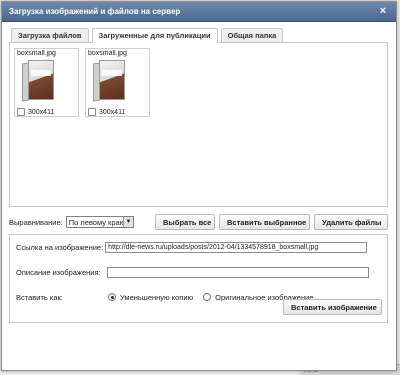 This screenshot has width=400, height=375. What do you see at coordinates (154, 35) in the screenshot?
I see `tab-uploaded-for-publication: Загруженные для публикации` at bounding box center [154, 35].